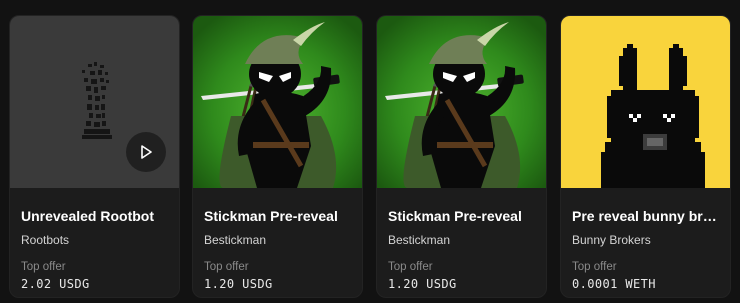 The height and width of the screenshot is (303, 740). Describe the element at coordinates (94, 216) in the screenshot. I see `nft-title: Unrevealed Rootbot` at that location.